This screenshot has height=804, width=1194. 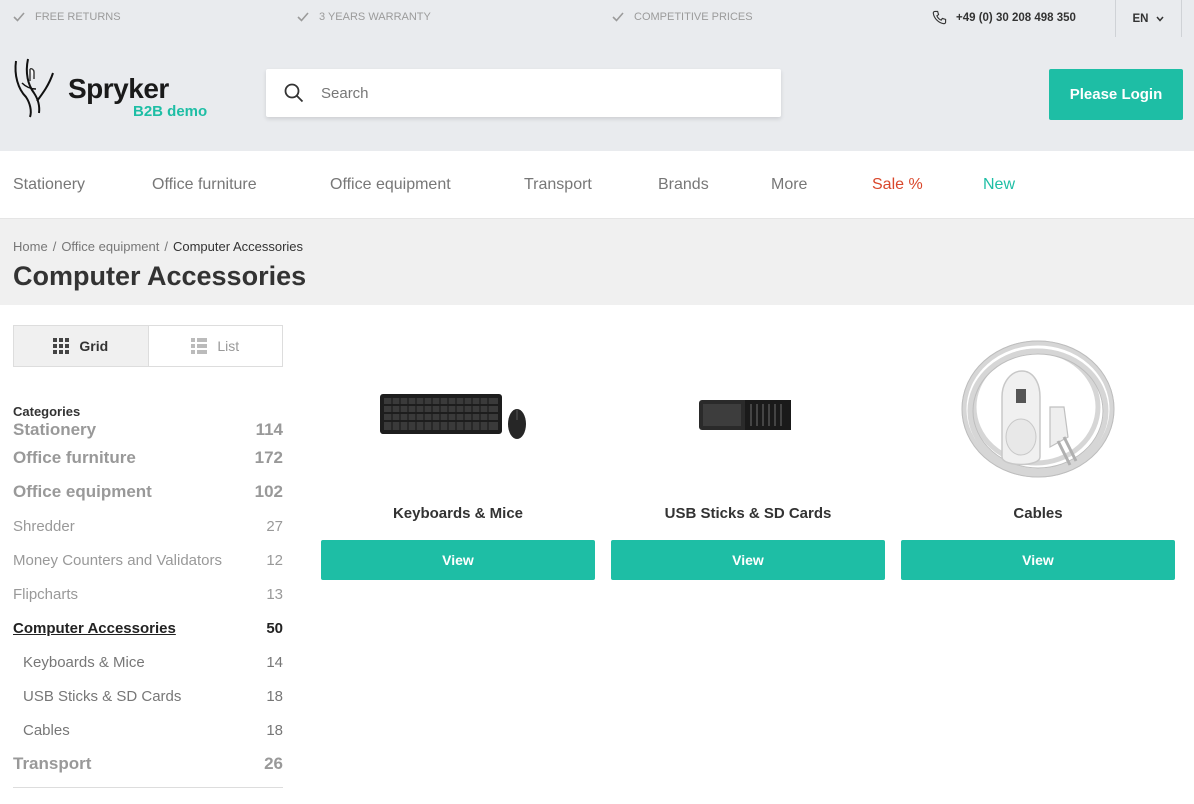 I want to click on category-name: Flipcharts, so click(x=46, y=594).